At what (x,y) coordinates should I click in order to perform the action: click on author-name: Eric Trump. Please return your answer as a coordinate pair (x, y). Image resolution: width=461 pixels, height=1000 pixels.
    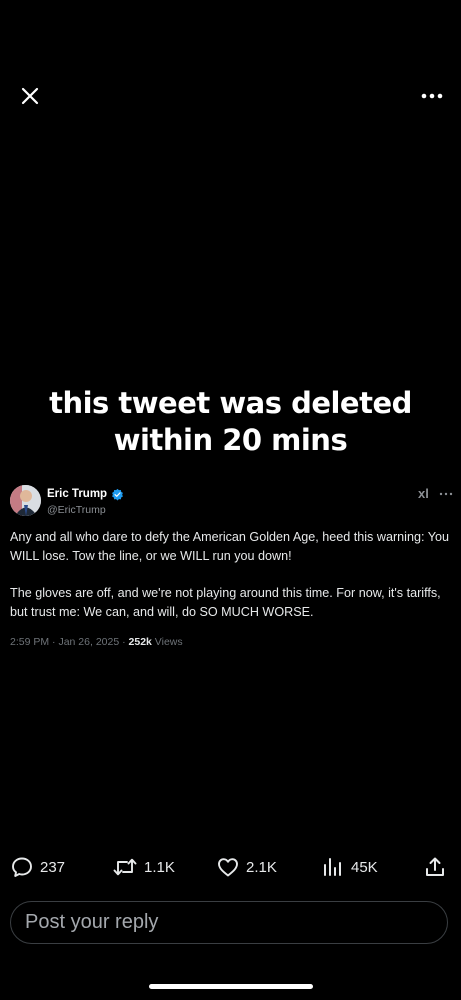
    Looking at the image, I should click on (77, 494).